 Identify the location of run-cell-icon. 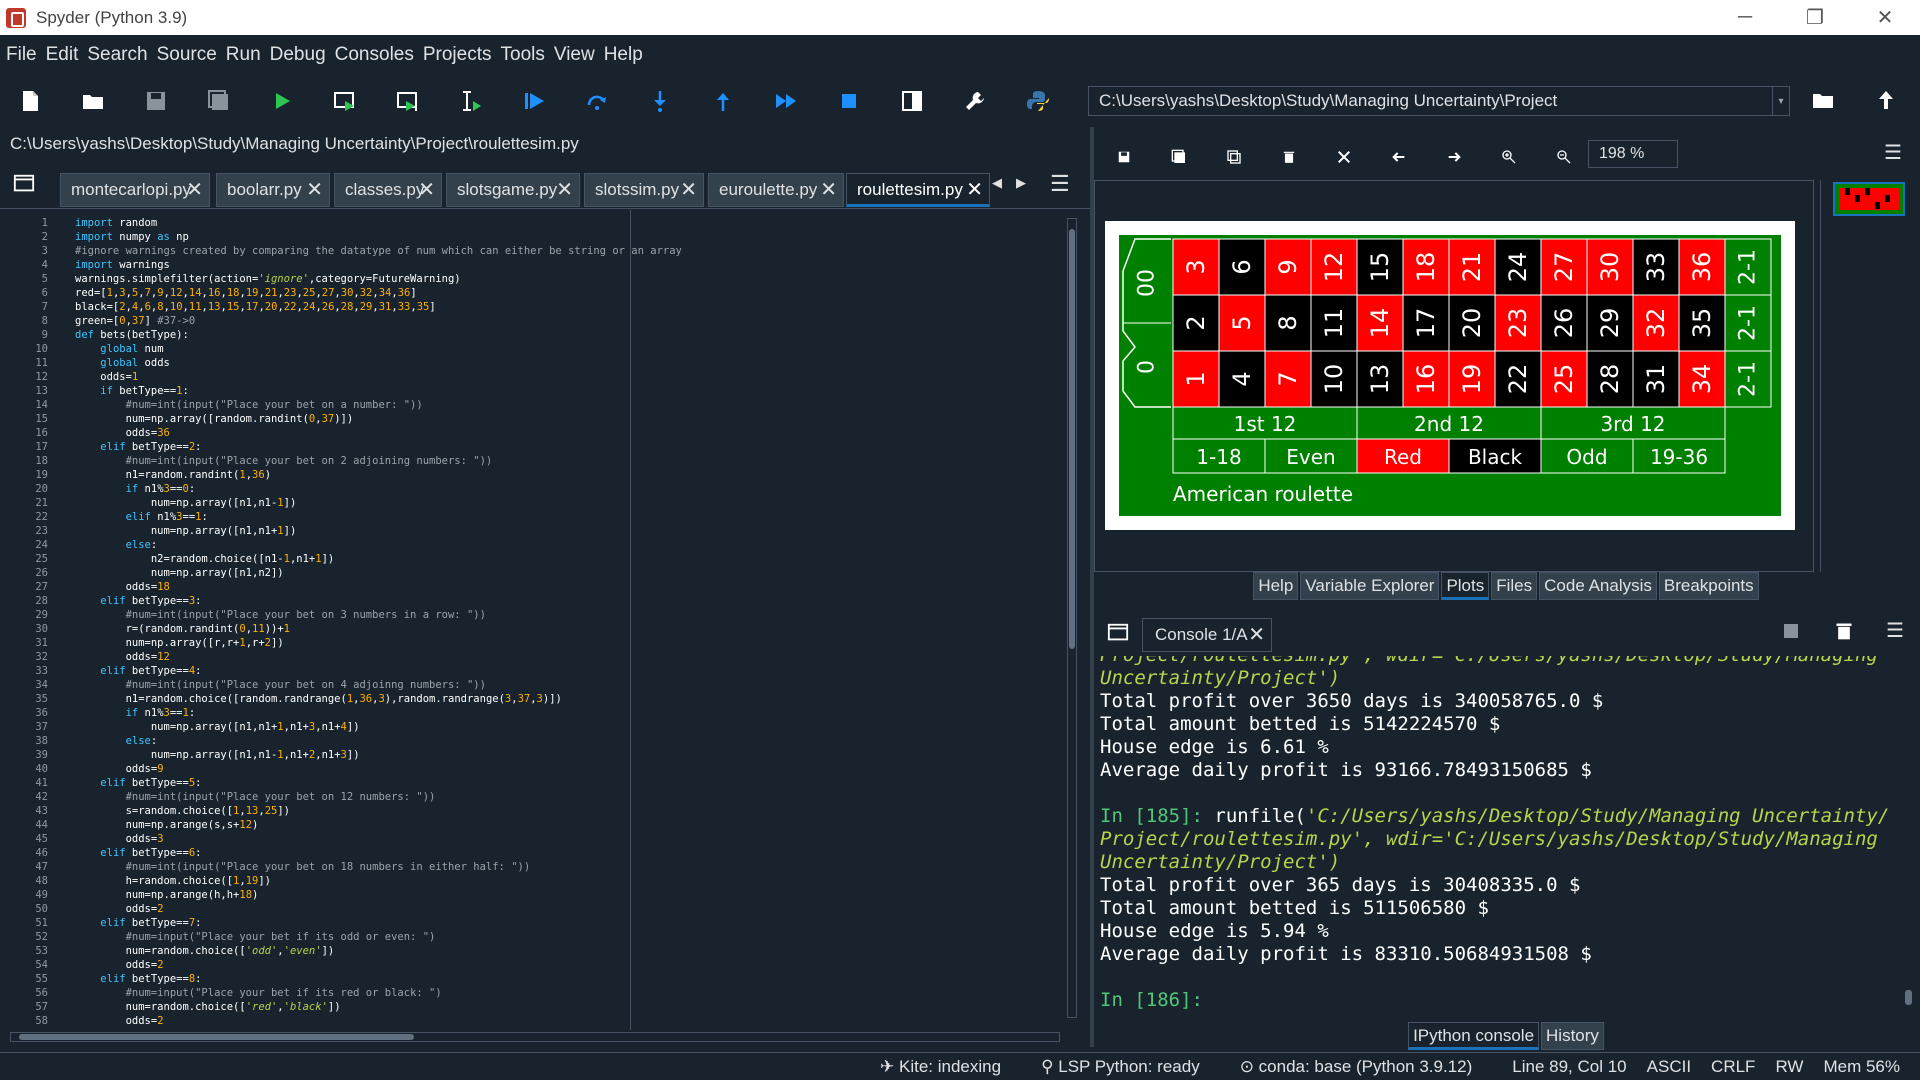
(345, 101).